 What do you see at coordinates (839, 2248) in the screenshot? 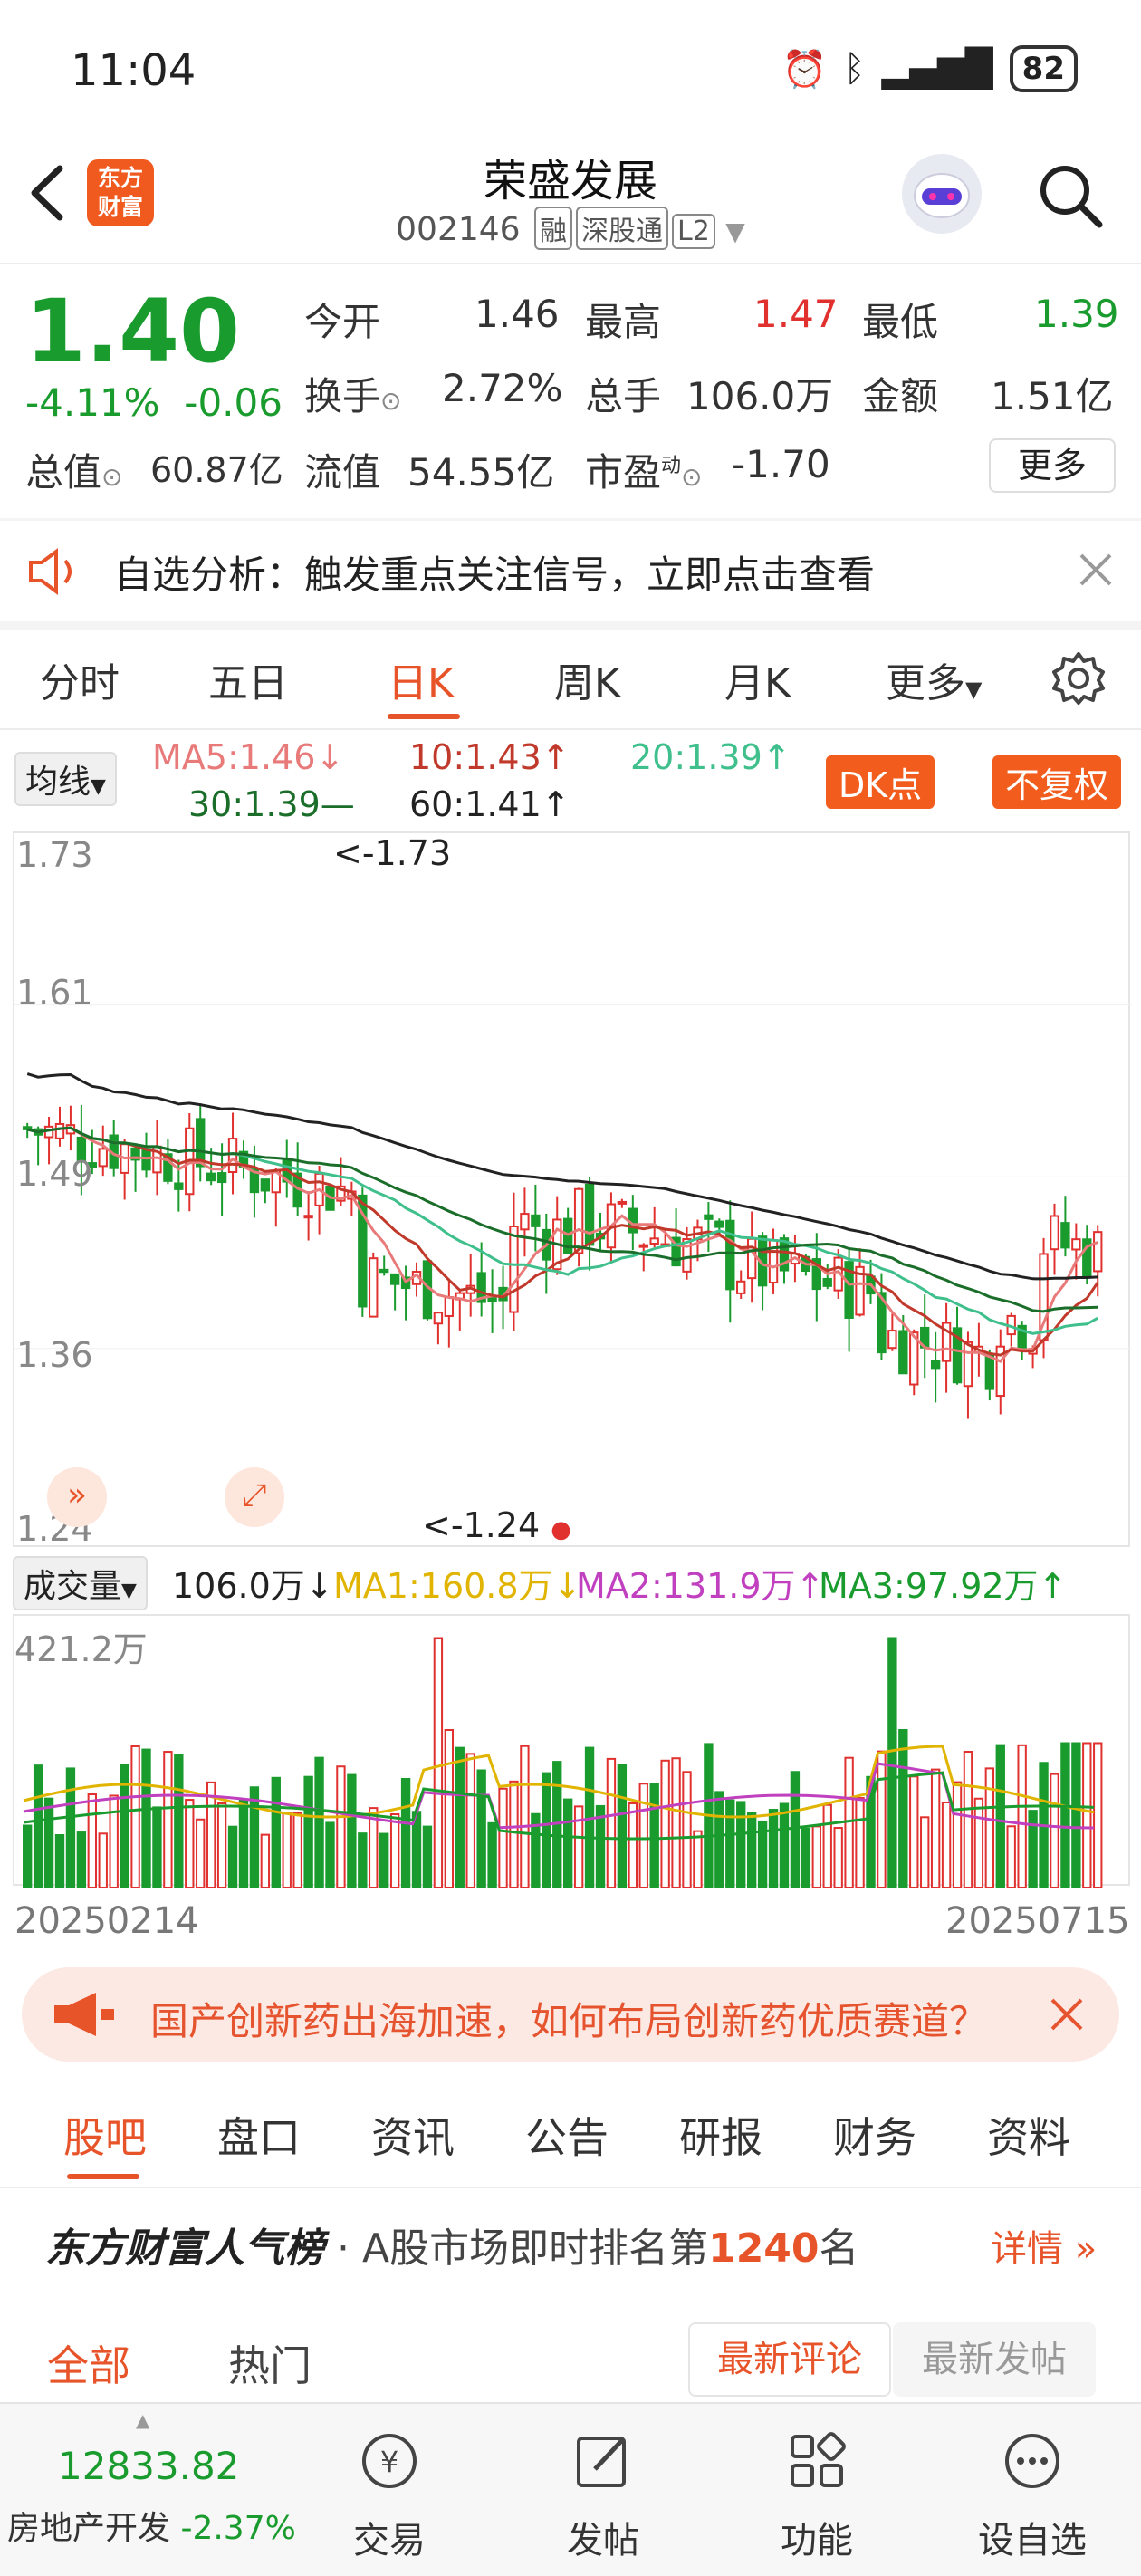
I see `rank-suffix: 名` at bounding box center [839, 2248].